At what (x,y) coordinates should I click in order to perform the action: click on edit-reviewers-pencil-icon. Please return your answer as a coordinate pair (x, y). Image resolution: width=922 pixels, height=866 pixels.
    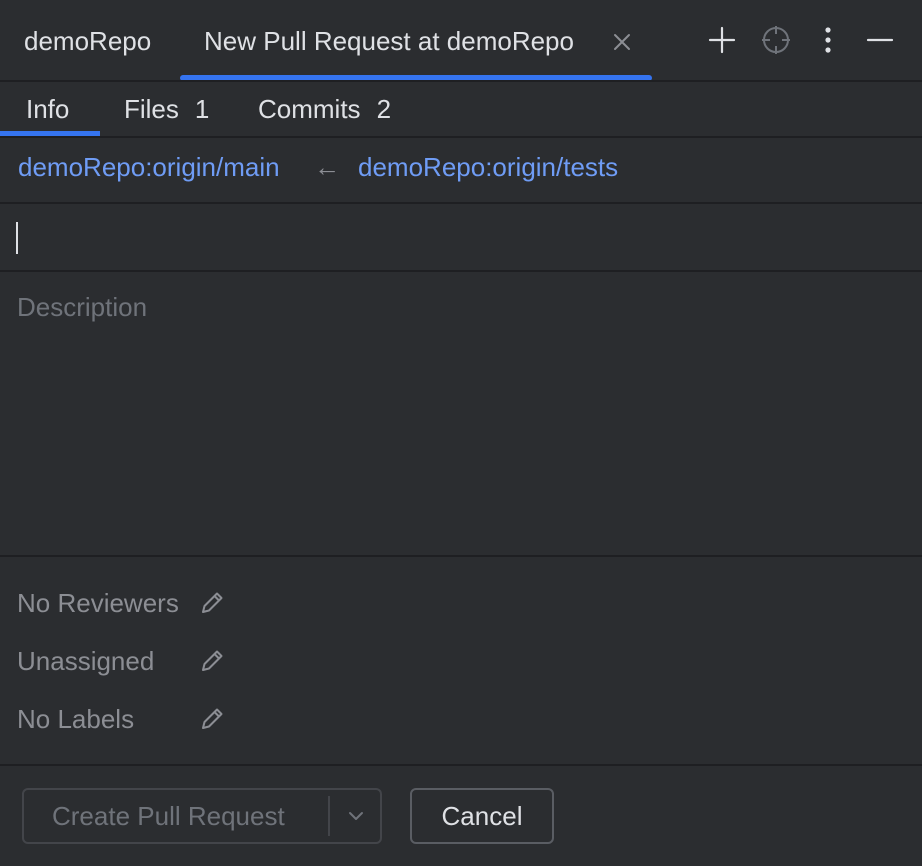
    Looking at the image, I should click on (212, 603).